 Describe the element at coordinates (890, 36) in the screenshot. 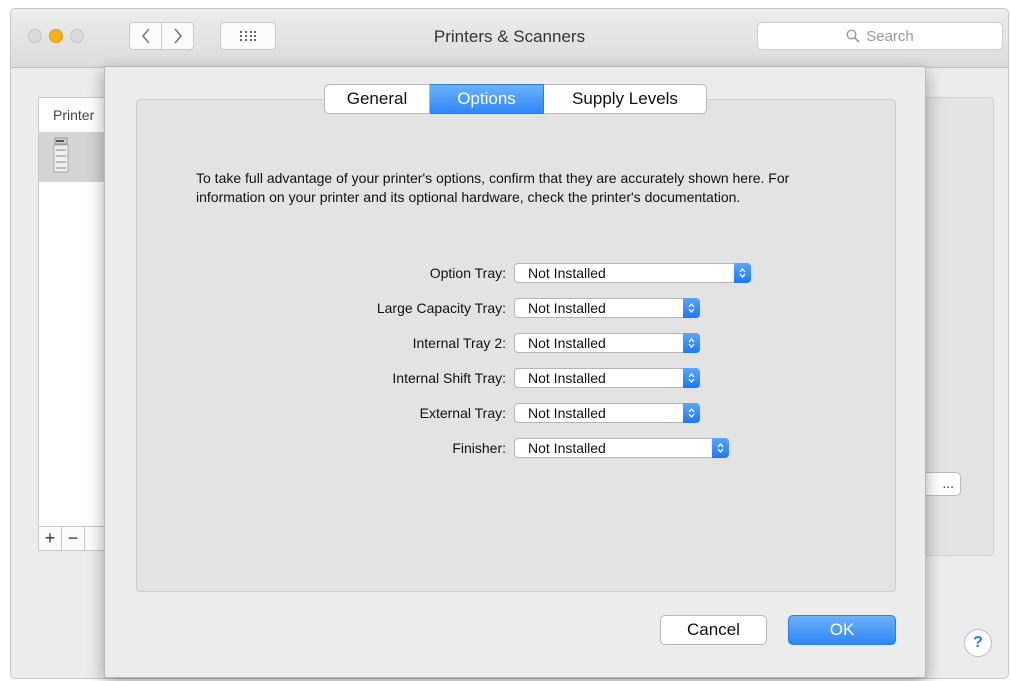

I see `search-placeholder: Search` at that location.